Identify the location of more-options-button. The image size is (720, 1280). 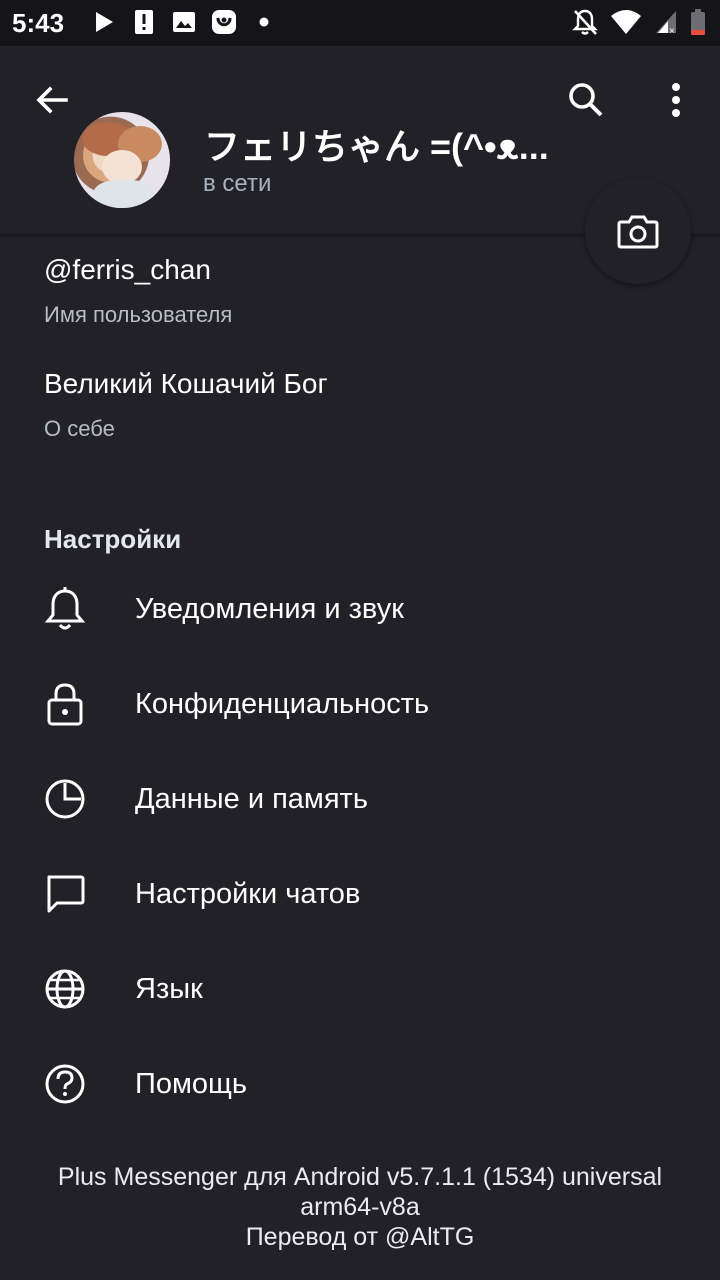
(676, 100).